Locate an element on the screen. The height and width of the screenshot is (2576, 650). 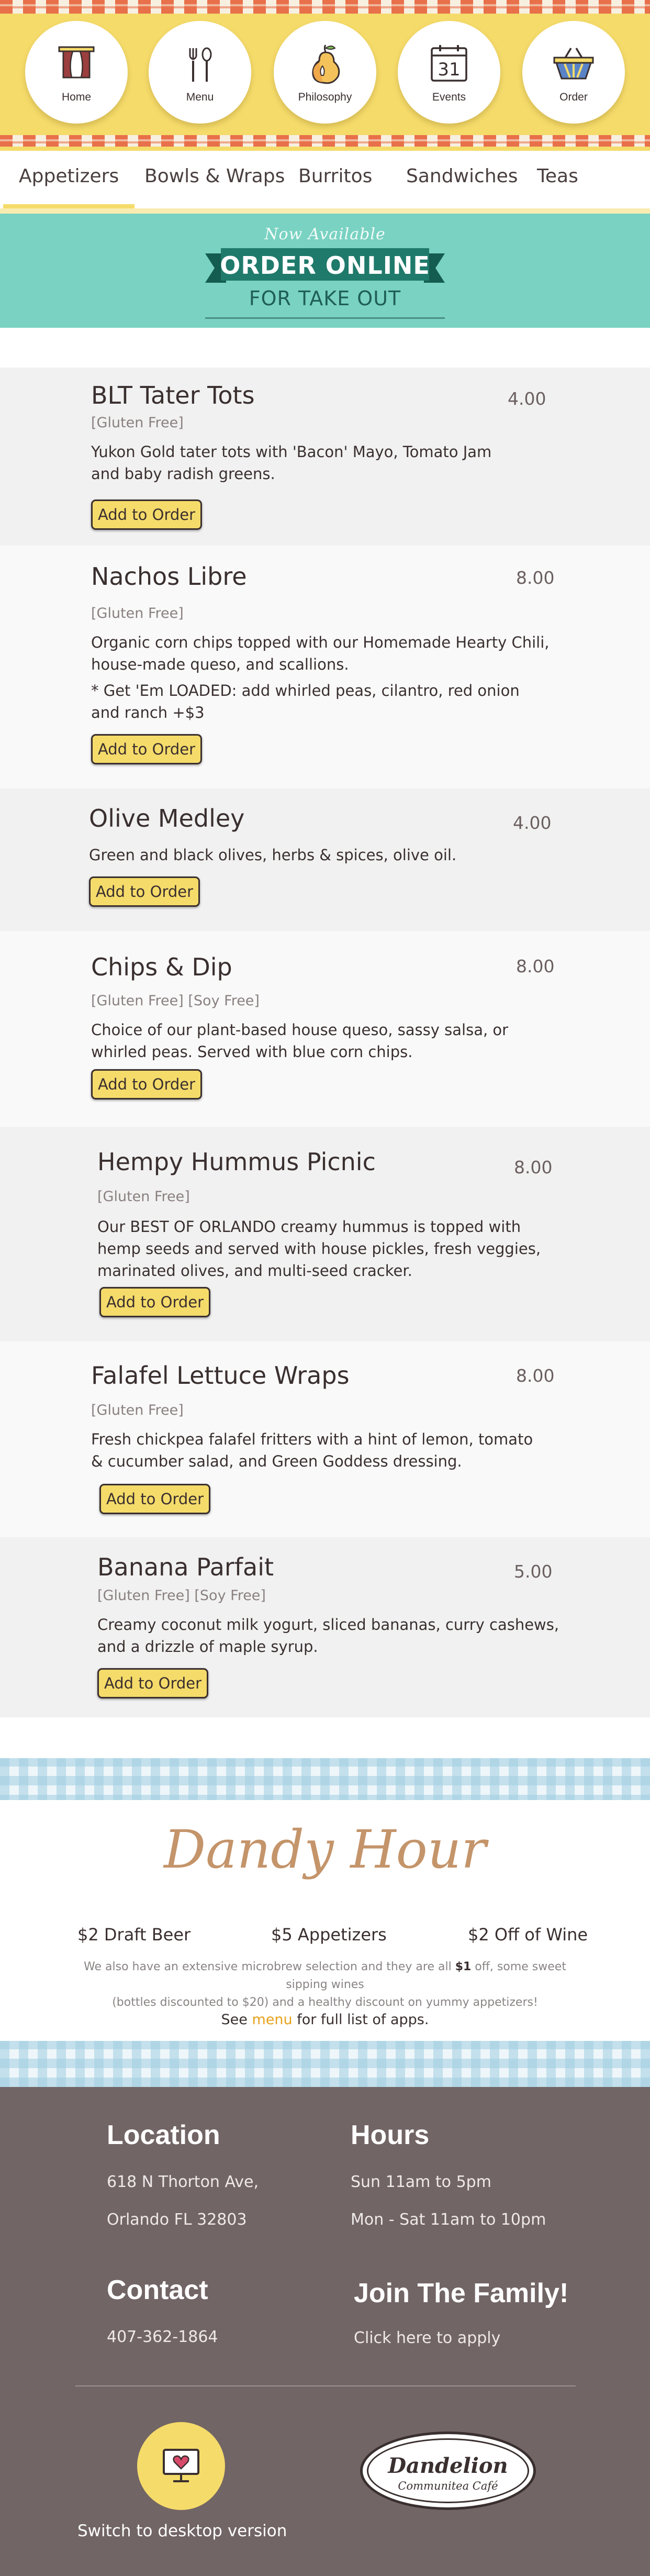
address-line-2: Orlando FL 32803 is located at coordinates (177, 2220).